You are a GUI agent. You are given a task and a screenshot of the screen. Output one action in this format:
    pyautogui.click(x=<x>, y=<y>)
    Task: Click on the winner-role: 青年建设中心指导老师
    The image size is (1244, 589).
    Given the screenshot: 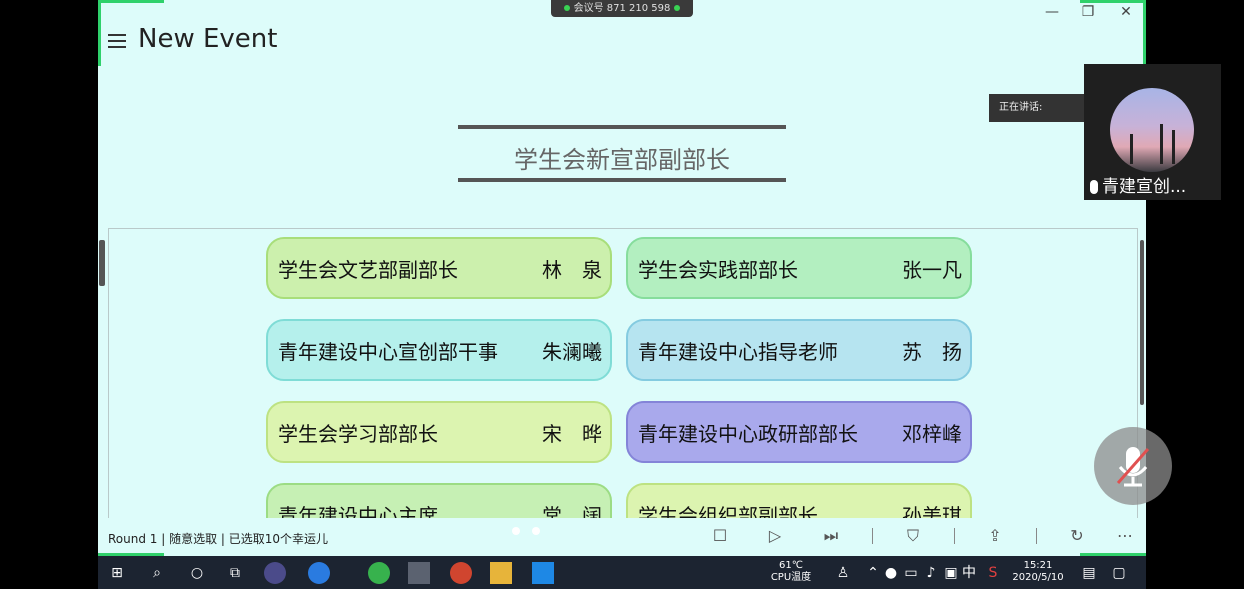 What is the action you would take?
    pyautogui.click(x=738, y=351)
    